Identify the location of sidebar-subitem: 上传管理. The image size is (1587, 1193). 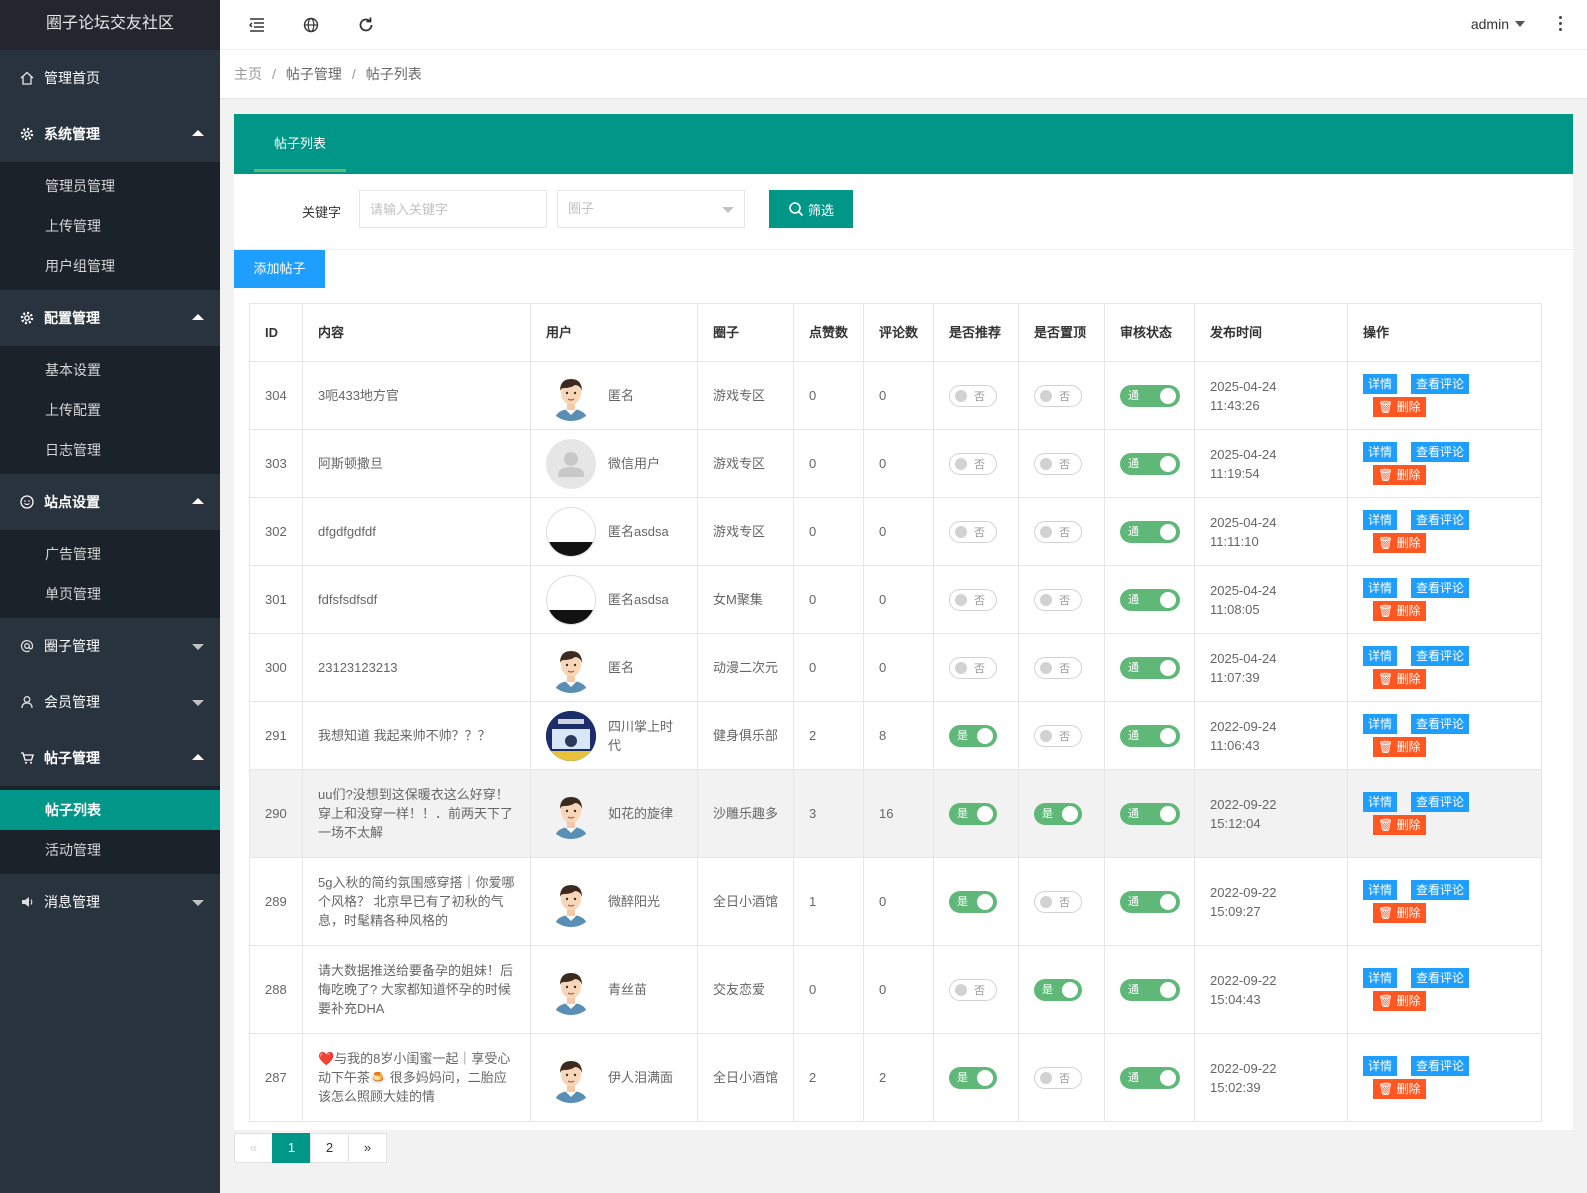
(110, 226).